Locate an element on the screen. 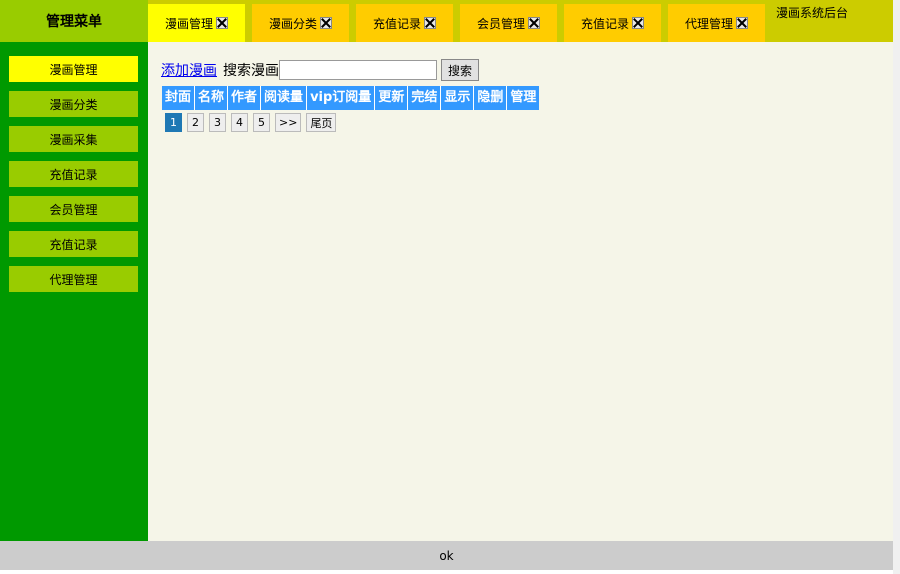 The image size is (900, 574). search-label: 搜索漫画 is located at coordinates (251, 71).